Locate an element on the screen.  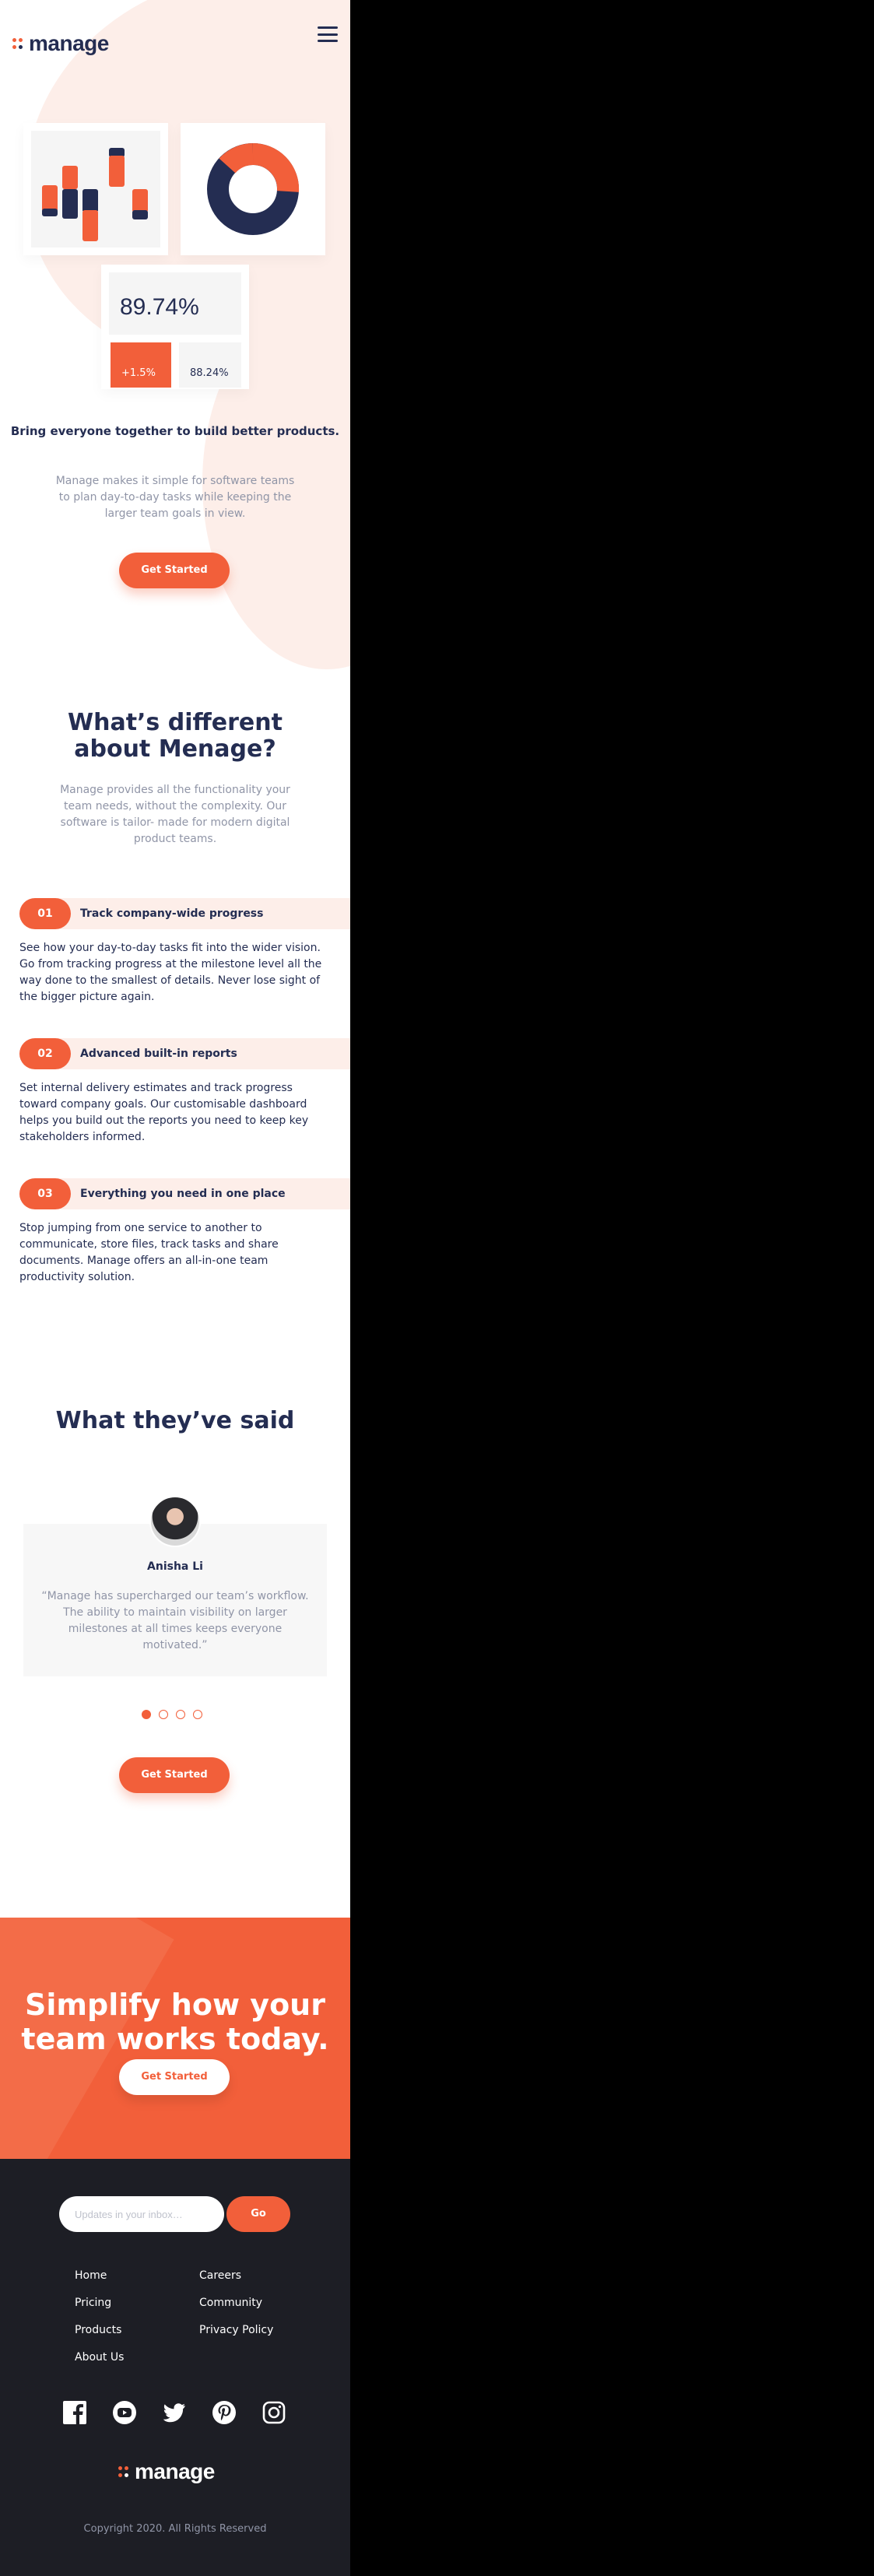
twitter-icon is located at coordinates (175, 2413).